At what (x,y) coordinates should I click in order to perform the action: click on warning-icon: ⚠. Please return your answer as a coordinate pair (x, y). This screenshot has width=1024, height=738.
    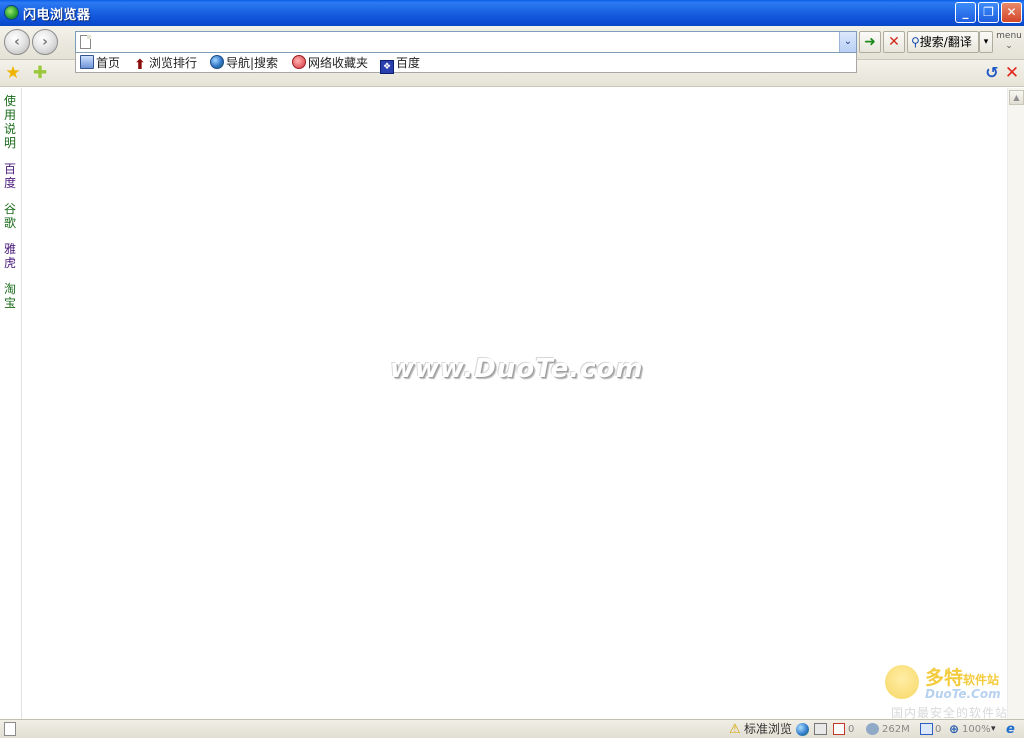
    Looking at the image, I should click on (735, 729).